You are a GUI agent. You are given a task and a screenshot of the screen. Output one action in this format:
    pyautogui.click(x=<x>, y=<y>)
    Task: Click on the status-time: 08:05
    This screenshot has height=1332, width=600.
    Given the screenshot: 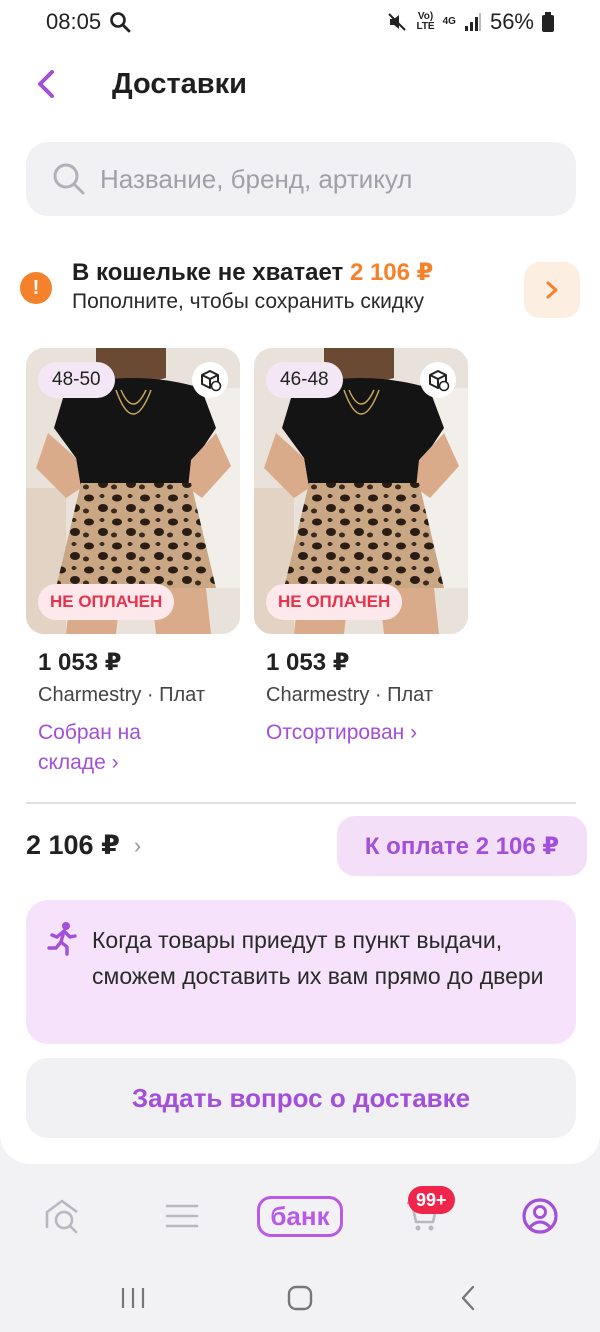 What is the action you would take?
    pyautogui.click(x=74, y=21)
    